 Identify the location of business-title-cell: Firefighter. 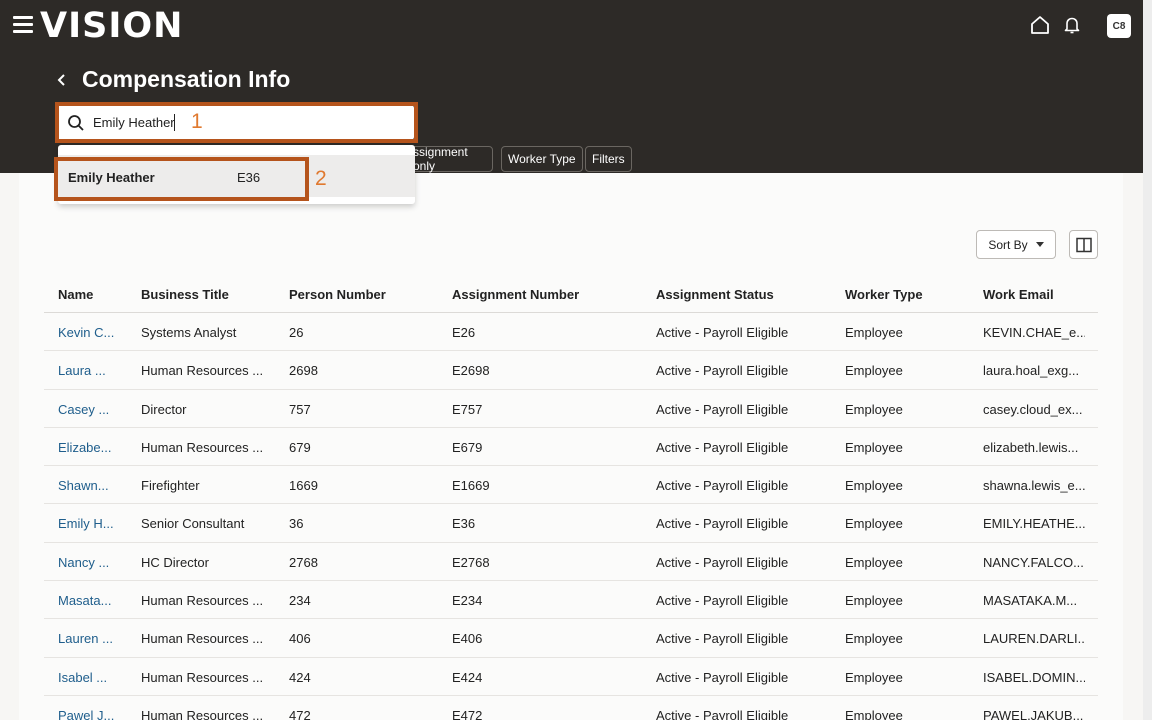
(170, 486).